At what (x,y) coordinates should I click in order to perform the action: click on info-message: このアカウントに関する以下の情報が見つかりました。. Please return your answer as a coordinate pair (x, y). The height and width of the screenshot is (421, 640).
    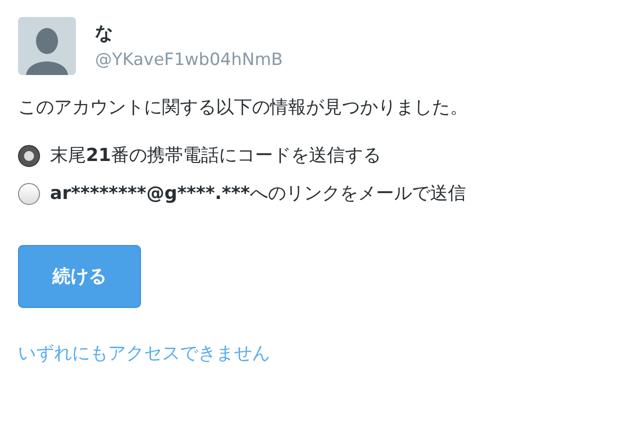
    Looking at the image, I should click on (243, 108).